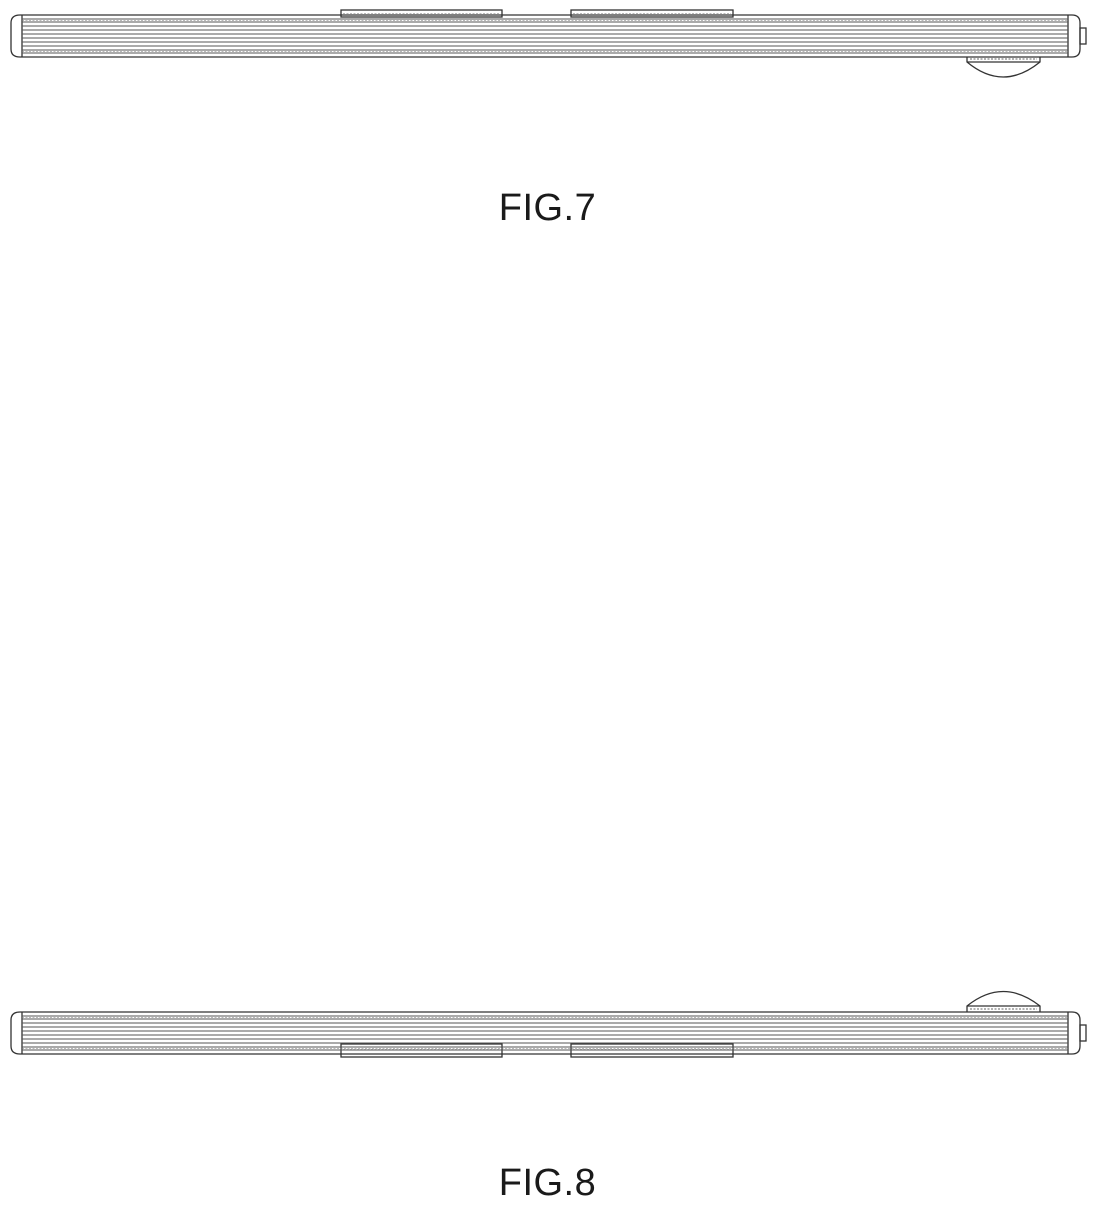 Image resolution: width=1095 pixels, height=1205 pixels. I want to click on fig8-device-edge-view, so click(547, 1025).